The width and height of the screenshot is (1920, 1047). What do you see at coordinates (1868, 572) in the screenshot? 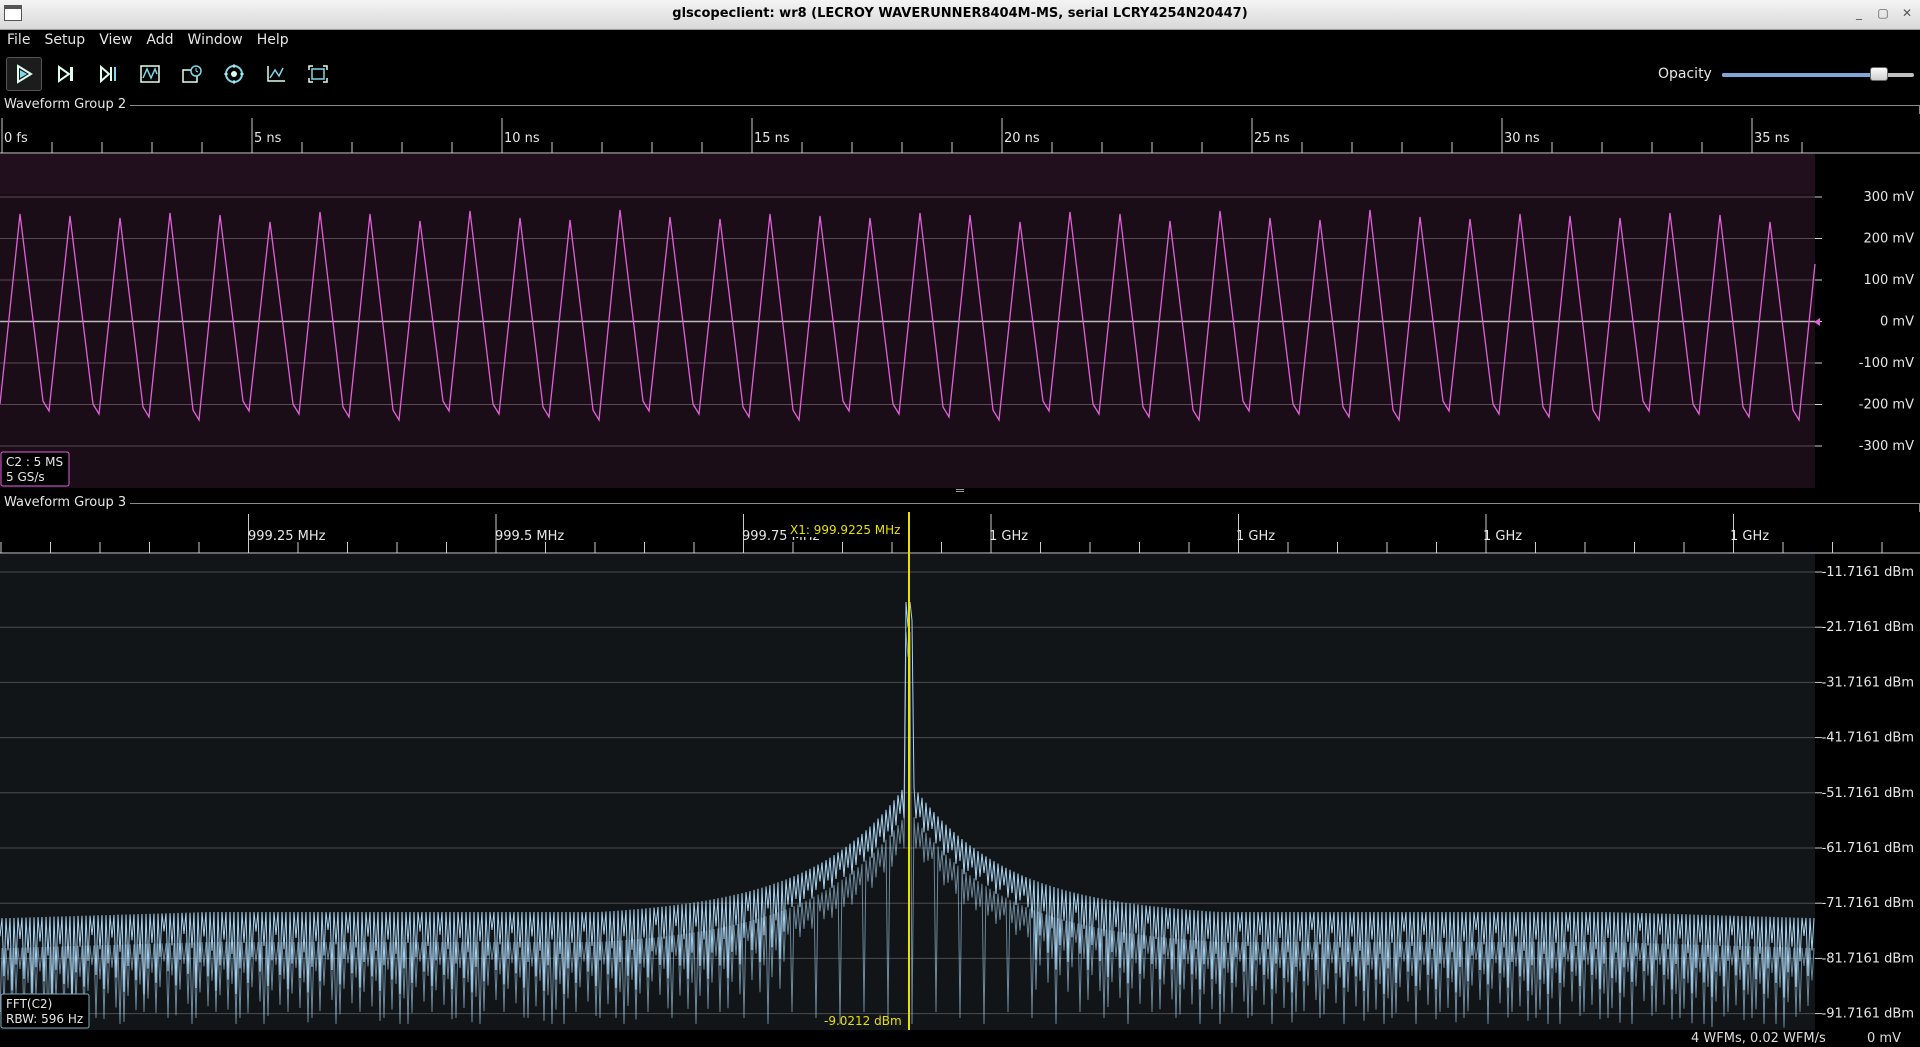
I see `dbm-tick-label: -11.7161 dBm` at bounding box center [1868, 572].